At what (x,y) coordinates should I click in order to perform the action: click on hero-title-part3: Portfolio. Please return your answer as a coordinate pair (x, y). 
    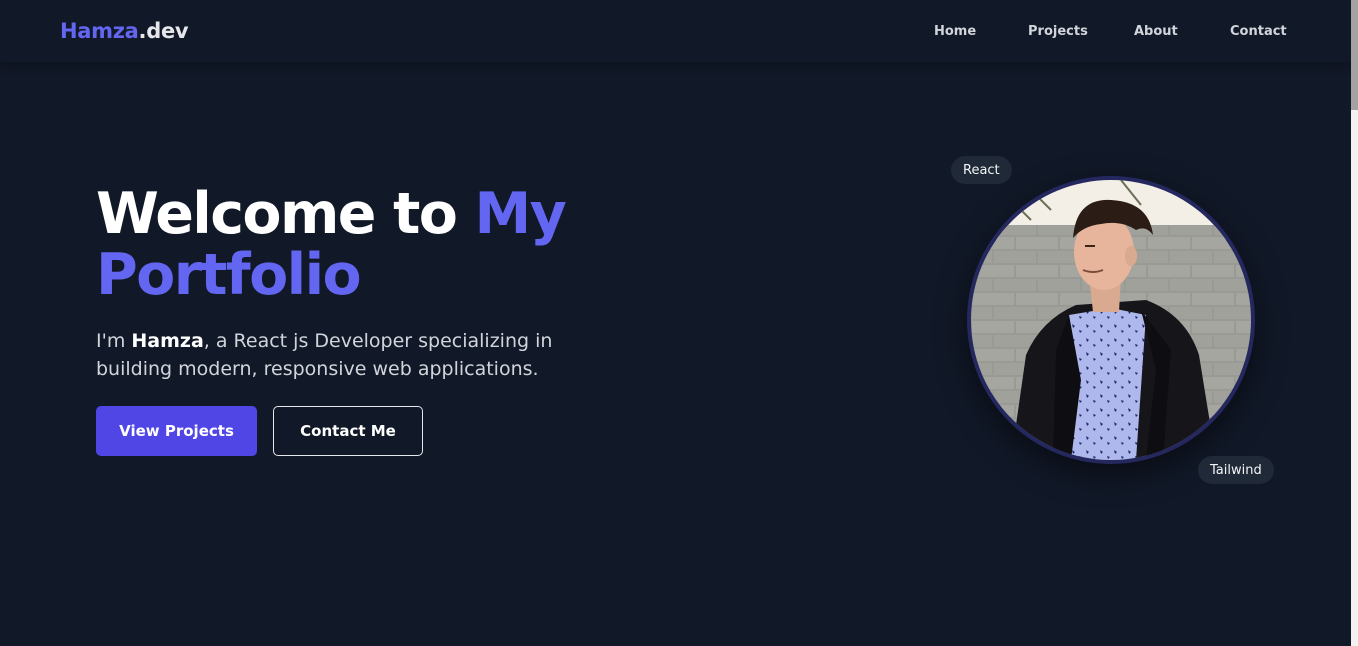
    Looking at the image, I should click on (229, 275).